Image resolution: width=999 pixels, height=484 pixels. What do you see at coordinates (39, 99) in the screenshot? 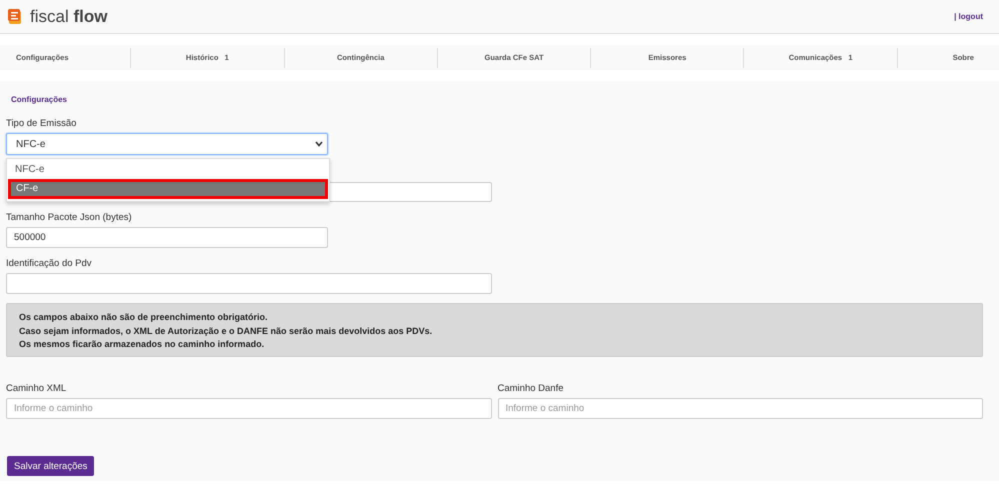
I see `section-title: Configurações` at bounding box center [39, 99].